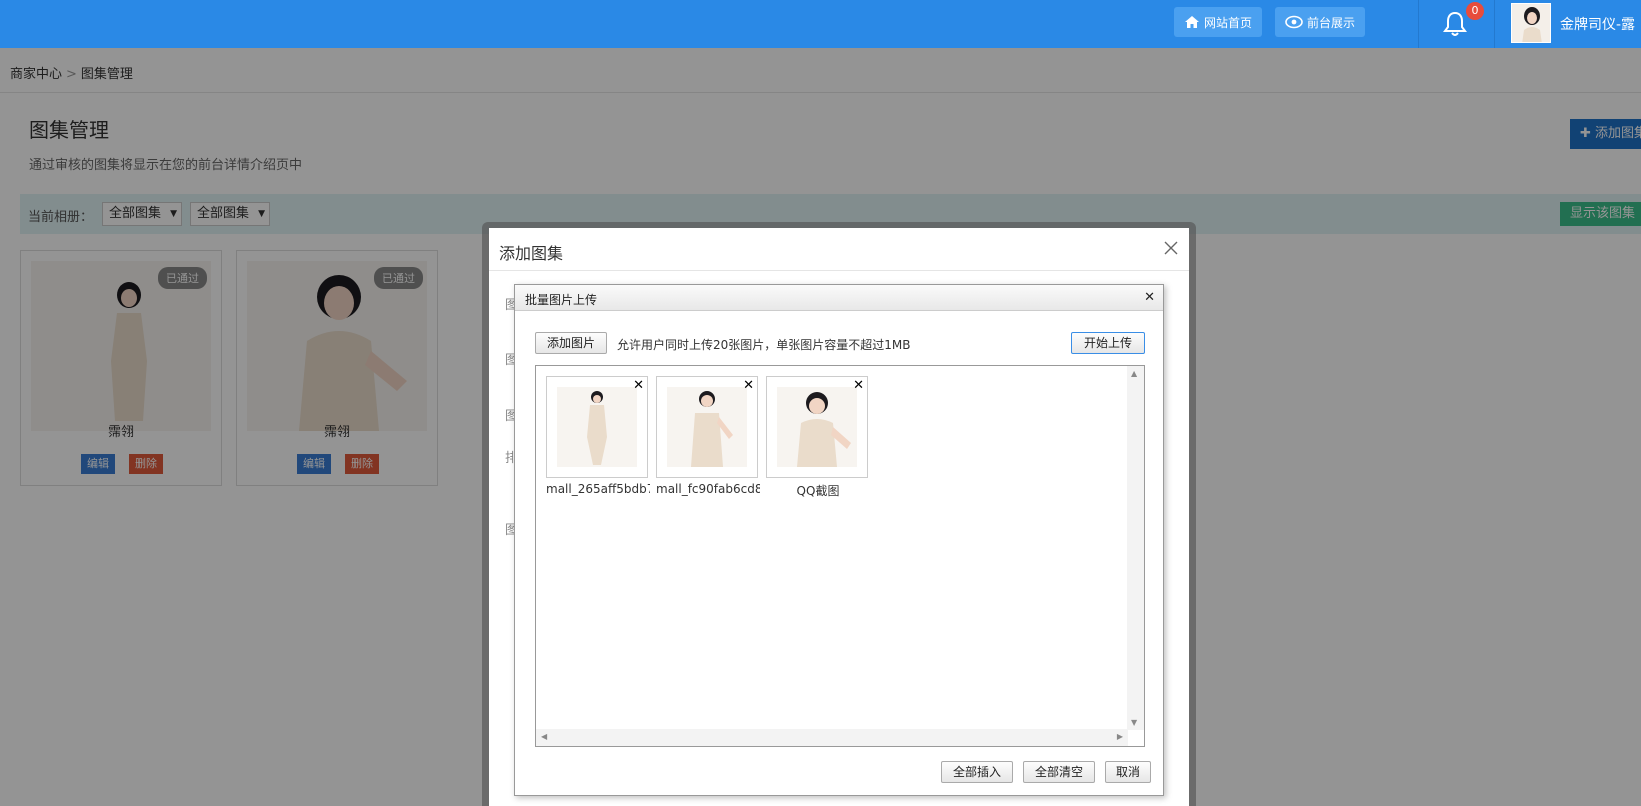 This screenshot has width=1641, height=806. What do you see at coordinates (1108, 343) in the screenshot?
I see `start-upload-button: 开始上传` at bounding box center [1108, 343].